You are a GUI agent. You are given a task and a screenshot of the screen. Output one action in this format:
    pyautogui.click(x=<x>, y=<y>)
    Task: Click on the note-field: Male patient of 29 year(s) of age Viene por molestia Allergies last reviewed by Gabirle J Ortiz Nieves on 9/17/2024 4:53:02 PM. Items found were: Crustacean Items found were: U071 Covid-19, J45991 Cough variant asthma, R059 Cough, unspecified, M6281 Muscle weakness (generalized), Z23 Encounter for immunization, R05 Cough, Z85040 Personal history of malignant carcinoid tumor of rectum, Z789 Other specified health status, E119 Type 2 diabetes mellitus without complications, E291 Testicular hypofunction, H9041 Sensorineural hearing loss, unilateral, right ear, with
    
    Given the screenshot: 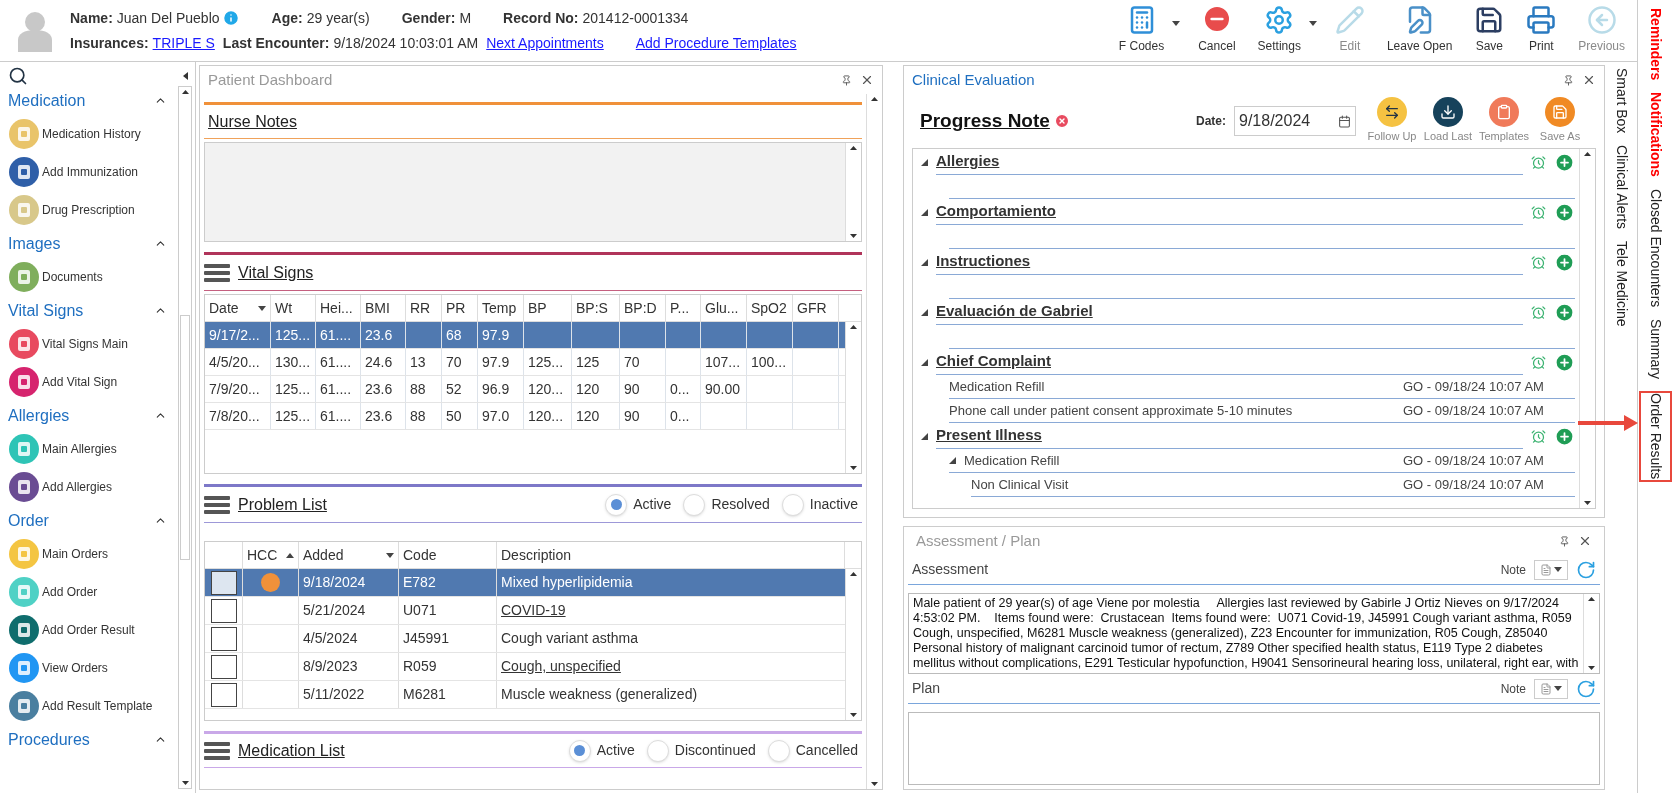 What is the action you would take?
    pyautogui.click(x=1254, y=633)
    